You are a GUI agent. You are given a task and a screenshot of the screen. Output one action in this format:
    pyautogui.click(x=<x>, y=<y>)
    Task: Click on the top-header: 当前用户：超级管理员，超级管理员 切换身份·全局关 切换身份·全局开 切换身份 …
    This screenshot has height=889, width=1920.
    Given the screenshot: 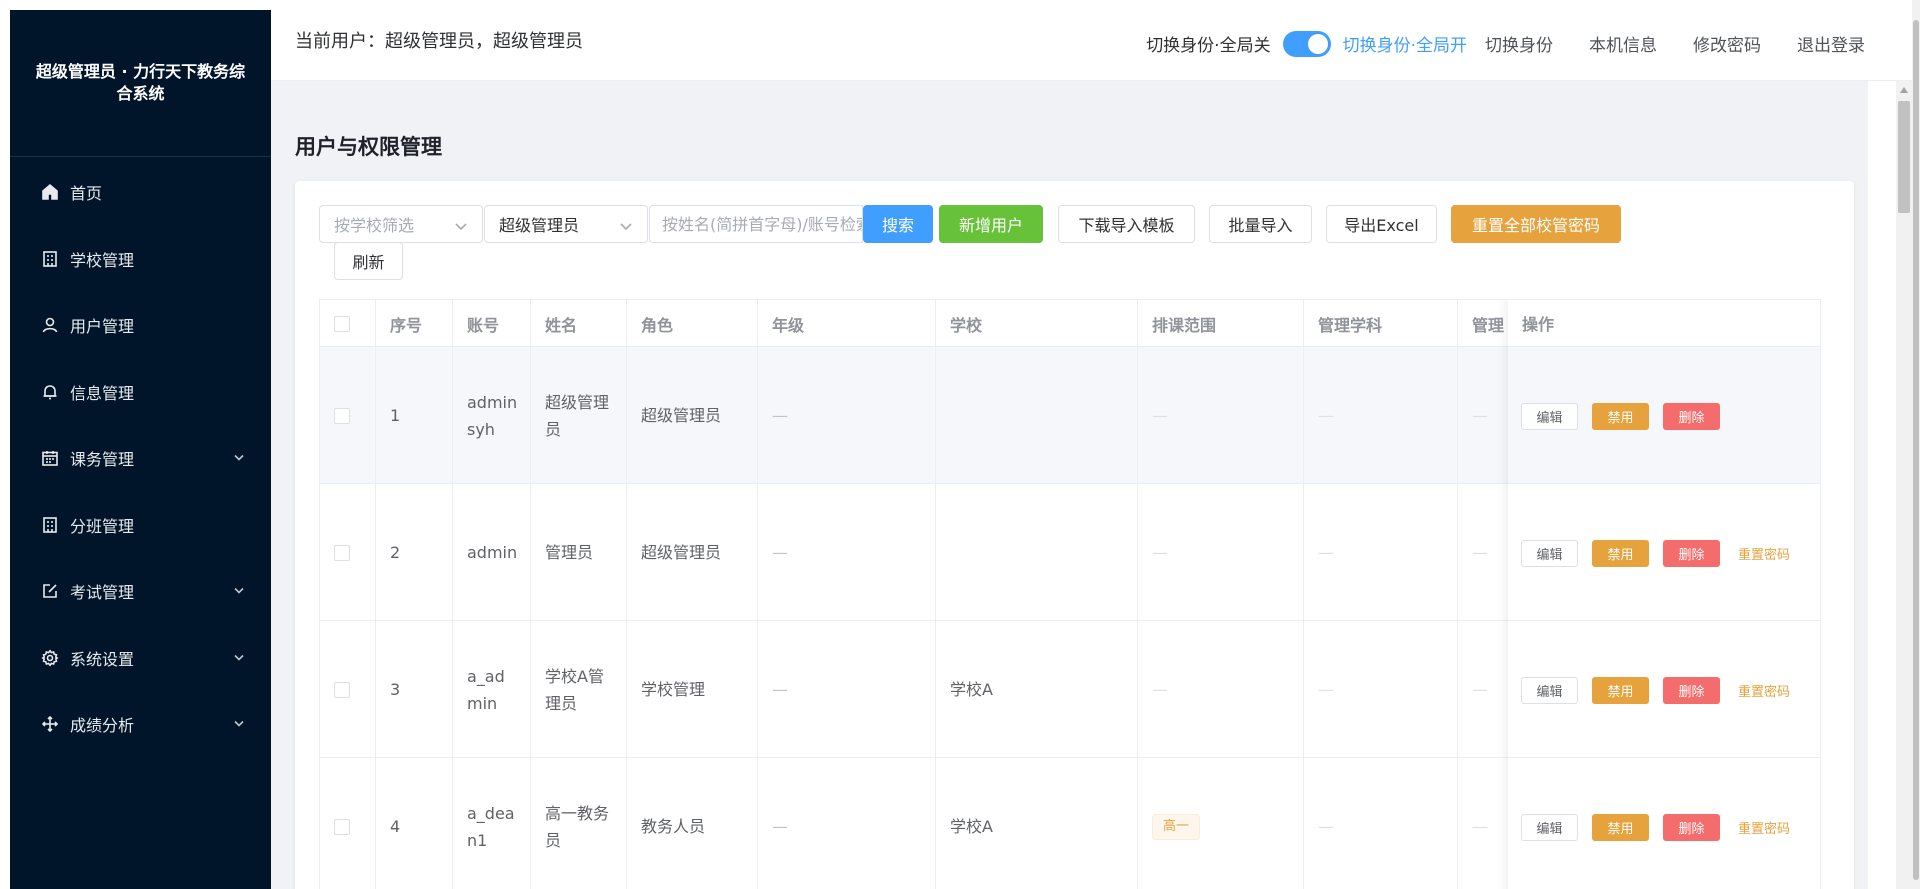 What is the action you would take?
    pyautogui.click(x=1095, y=40)
    